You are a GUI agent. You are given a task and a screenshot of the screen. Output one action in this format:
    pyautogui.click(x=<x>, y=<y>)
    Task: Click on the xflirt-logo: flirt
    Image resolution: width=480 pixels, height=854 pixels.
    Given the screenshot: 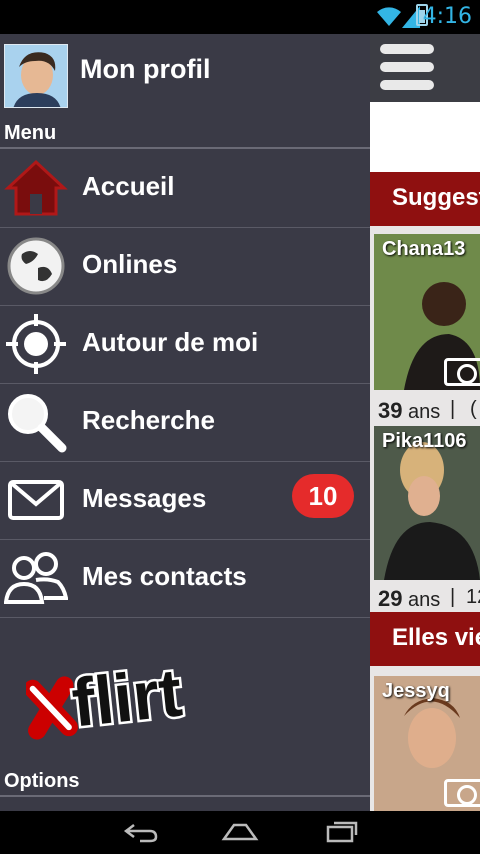 What is the action you would take?
    pyautogui.click(x=107, y=698)
    